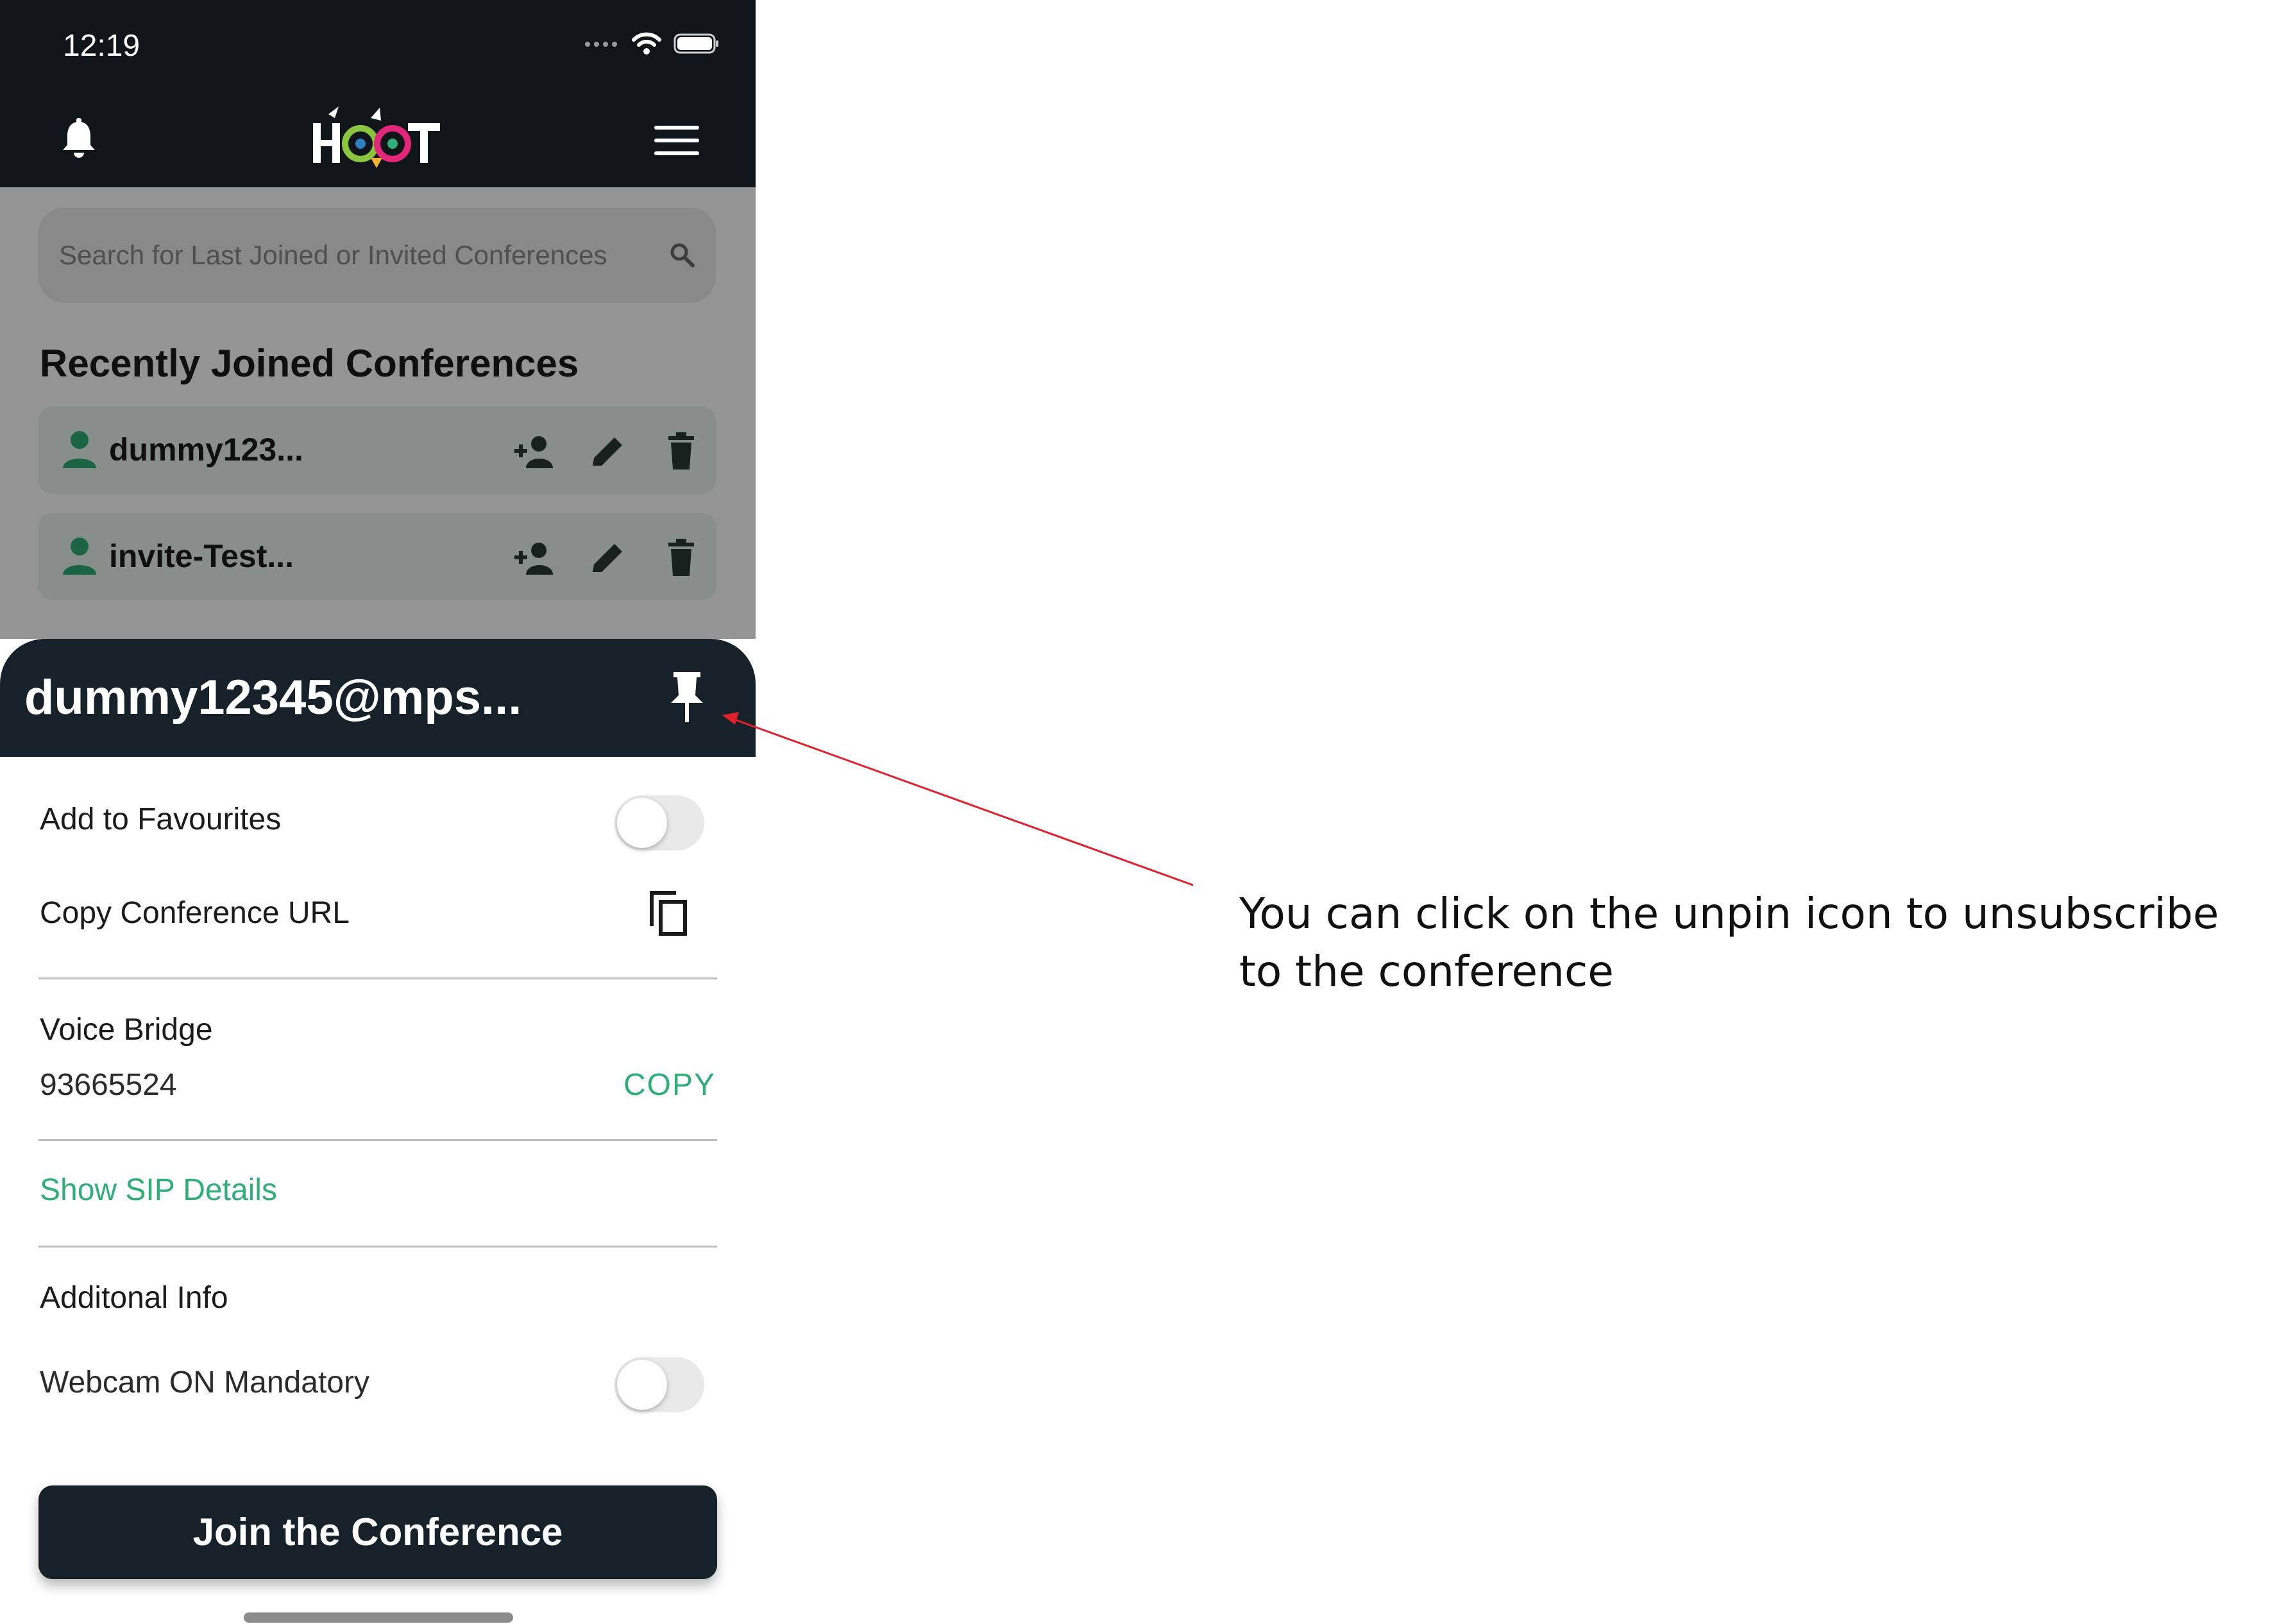 This screenshot has width=2270, height=1624. I want to click on webcam-mandatory-label: Webcam ON Mandatory, so click(205, 1383).